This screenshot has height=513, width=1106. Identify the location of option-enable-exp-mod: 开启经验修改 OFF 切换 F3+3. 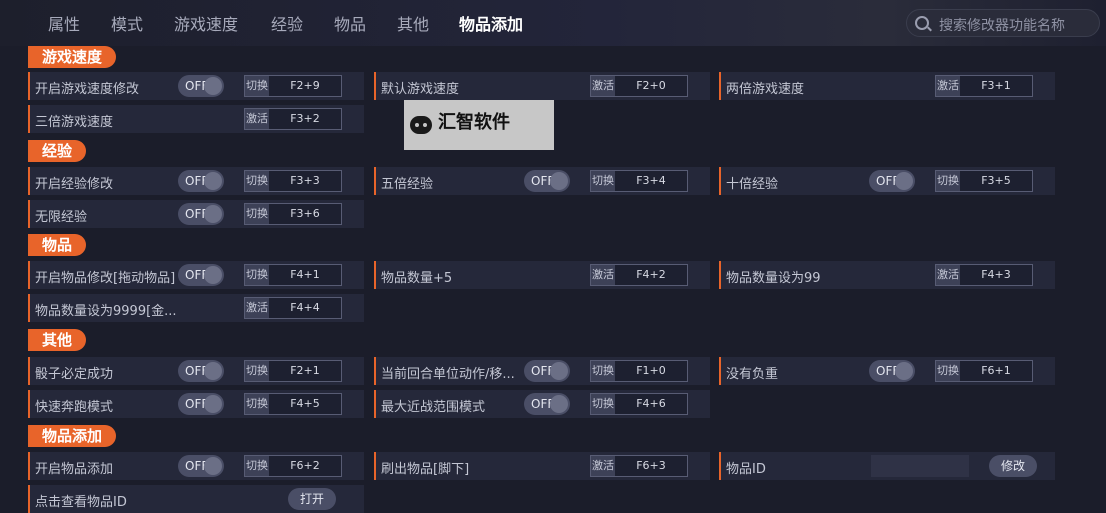
(196, 181).